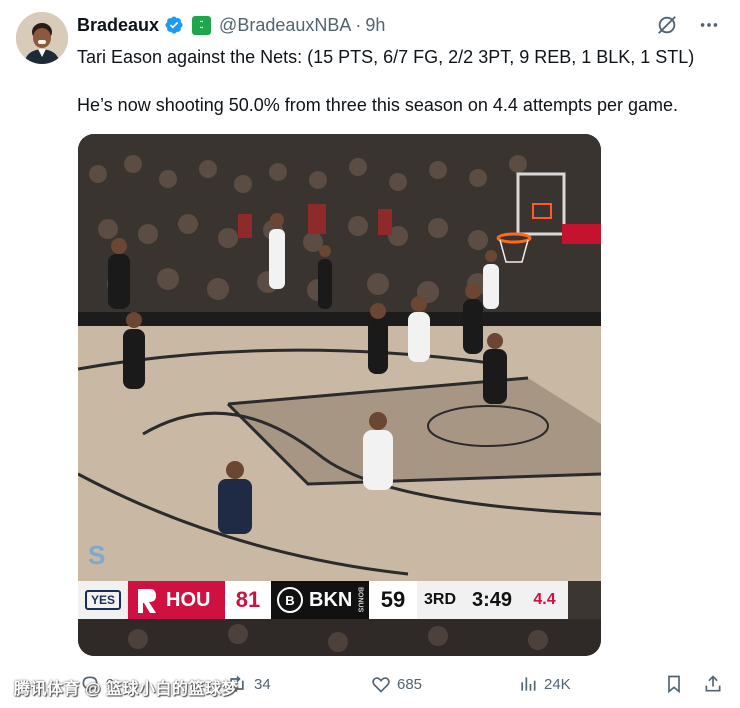 The width and height of the screenshot is (740, 708). Describe the element at coordinates (398, 25) in the screenshot. I see `tweet-header: Bradeaux ▪▪ ▪▪ @BradeauxNBA · 9h` at that location.